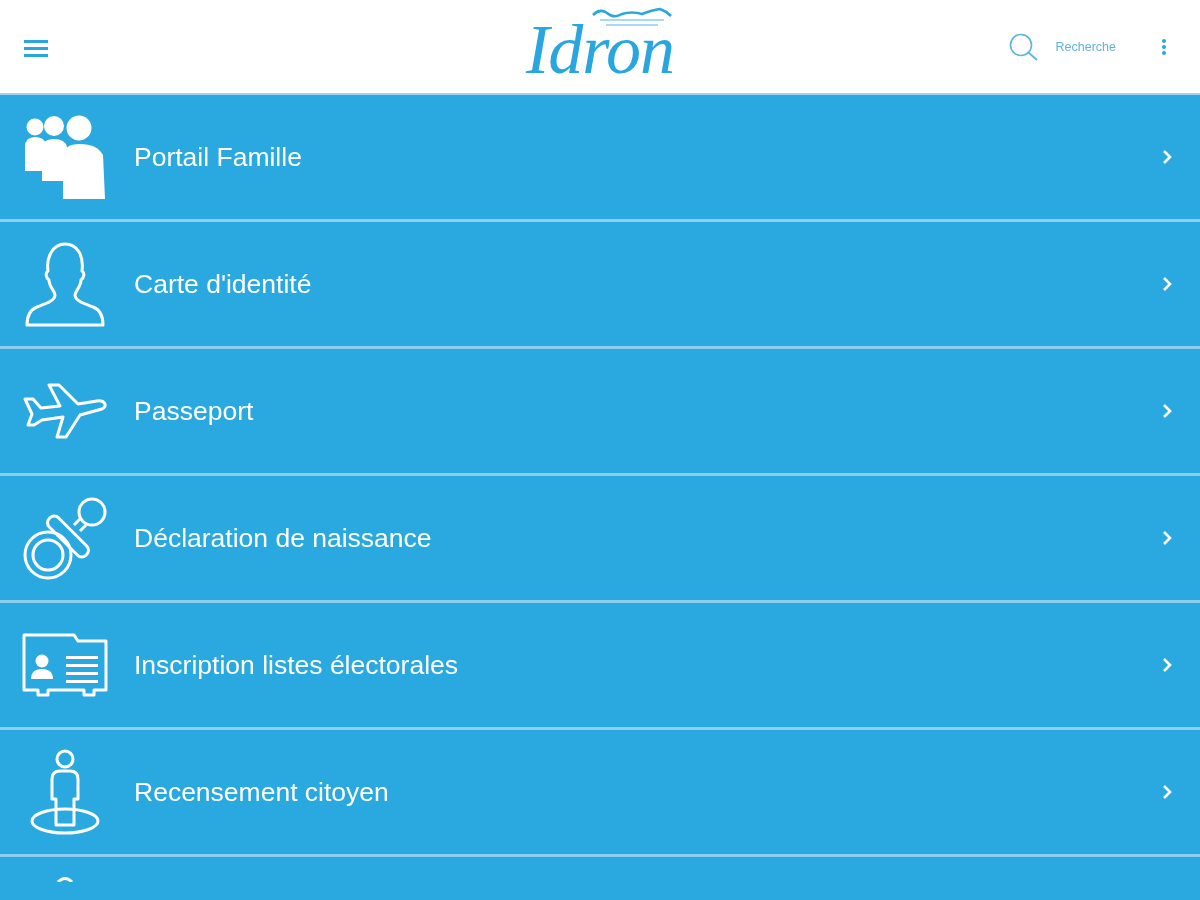  I want to click on more-options-icon, so click(1164, 46).